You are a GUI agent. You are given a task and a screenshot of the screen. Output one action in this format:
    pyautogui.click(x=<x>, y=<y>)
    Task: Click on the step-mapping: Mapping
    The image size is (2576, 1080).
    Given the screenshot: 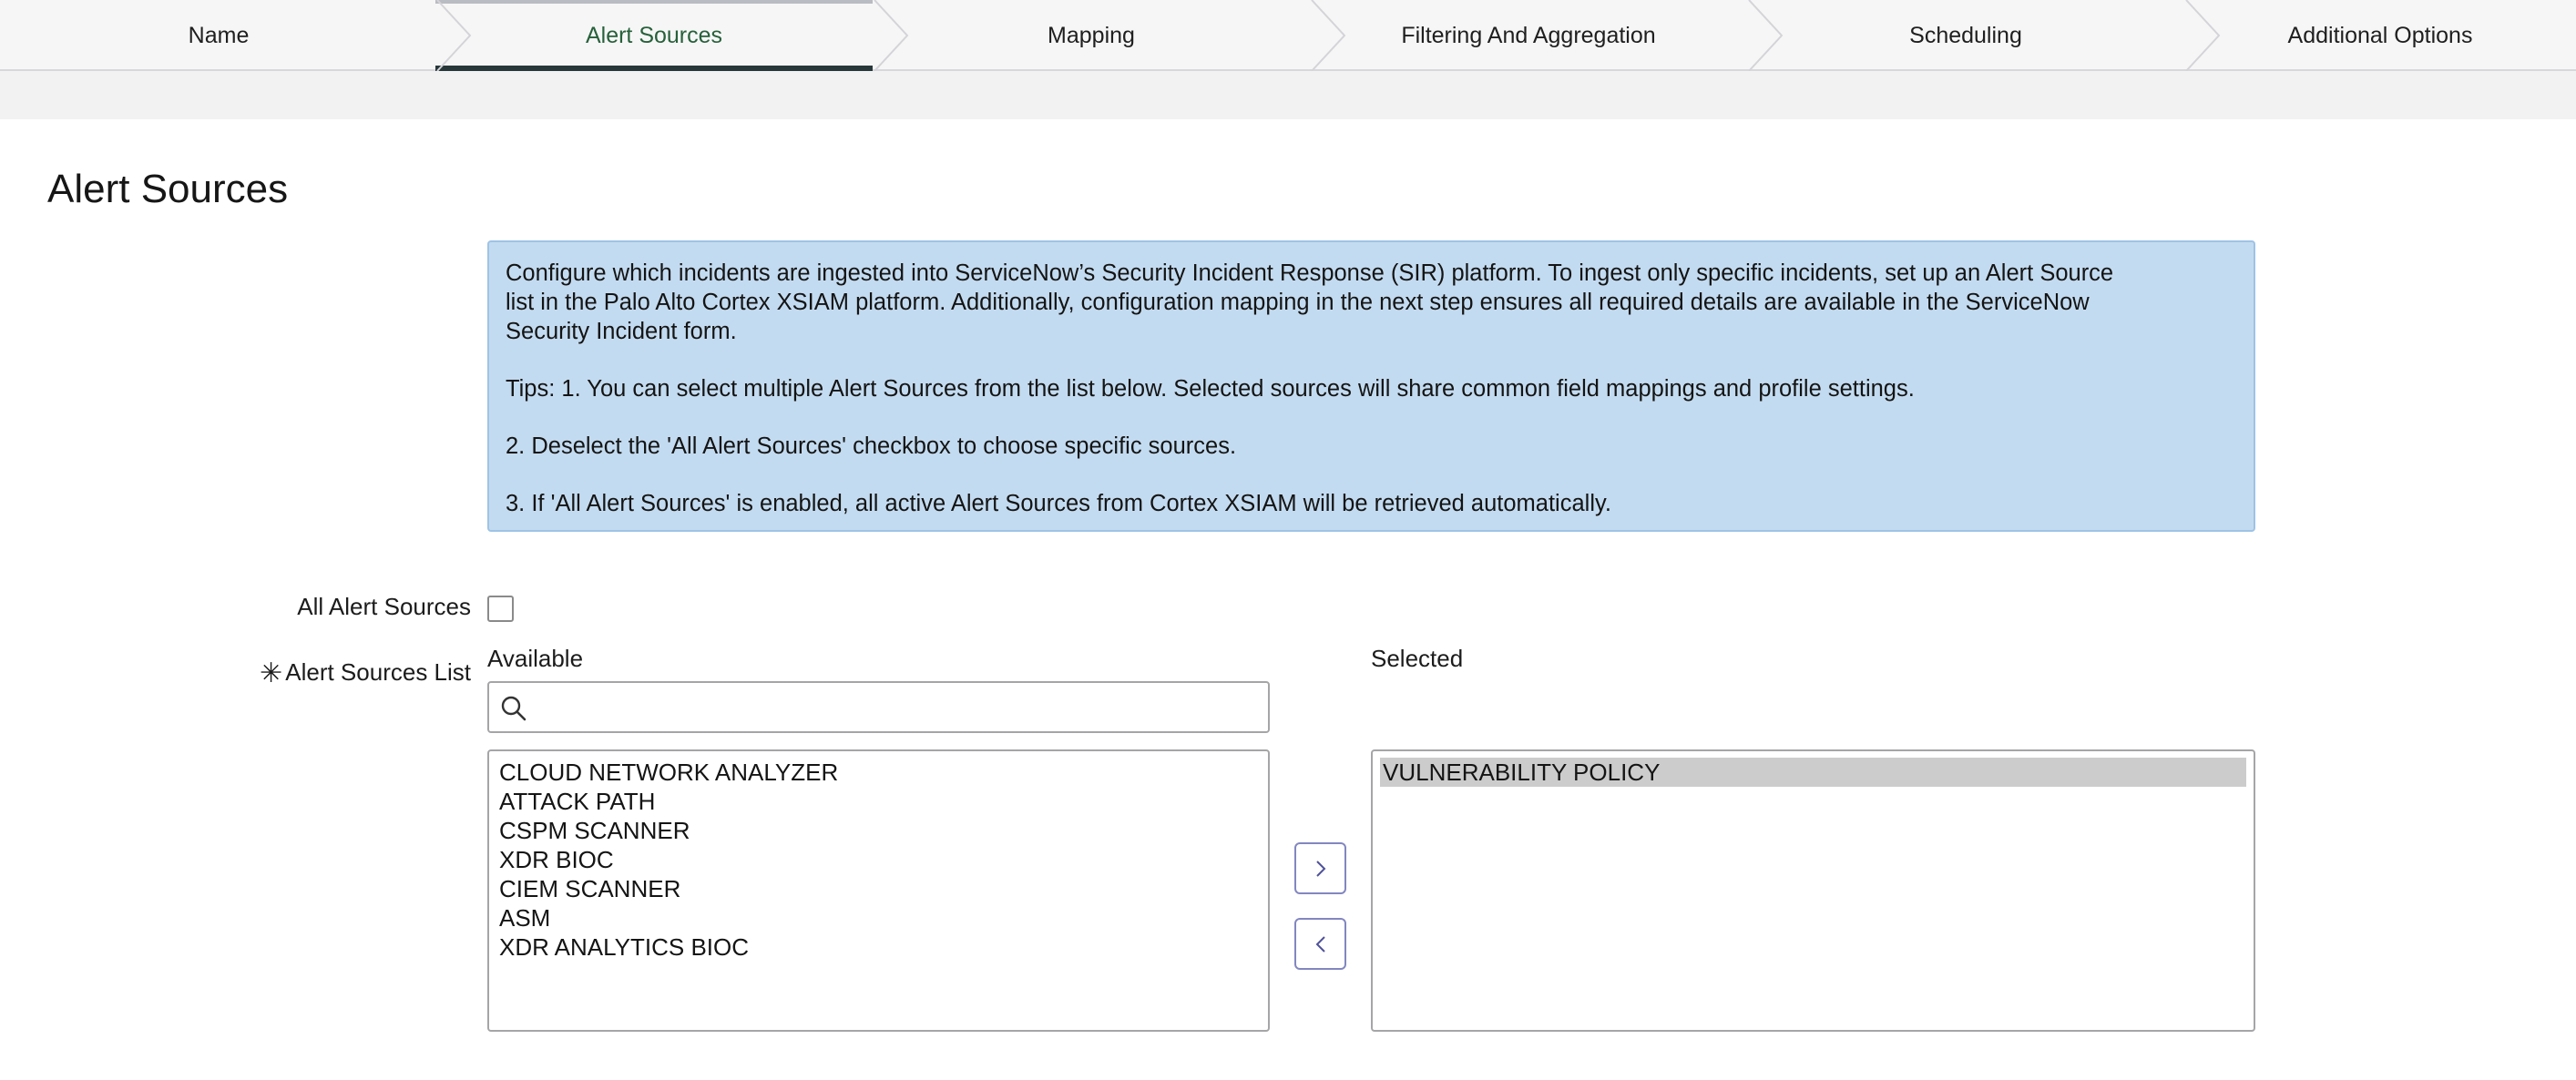 What is the action you would take?
    pyautogui.click(x=1091, y=35)
    